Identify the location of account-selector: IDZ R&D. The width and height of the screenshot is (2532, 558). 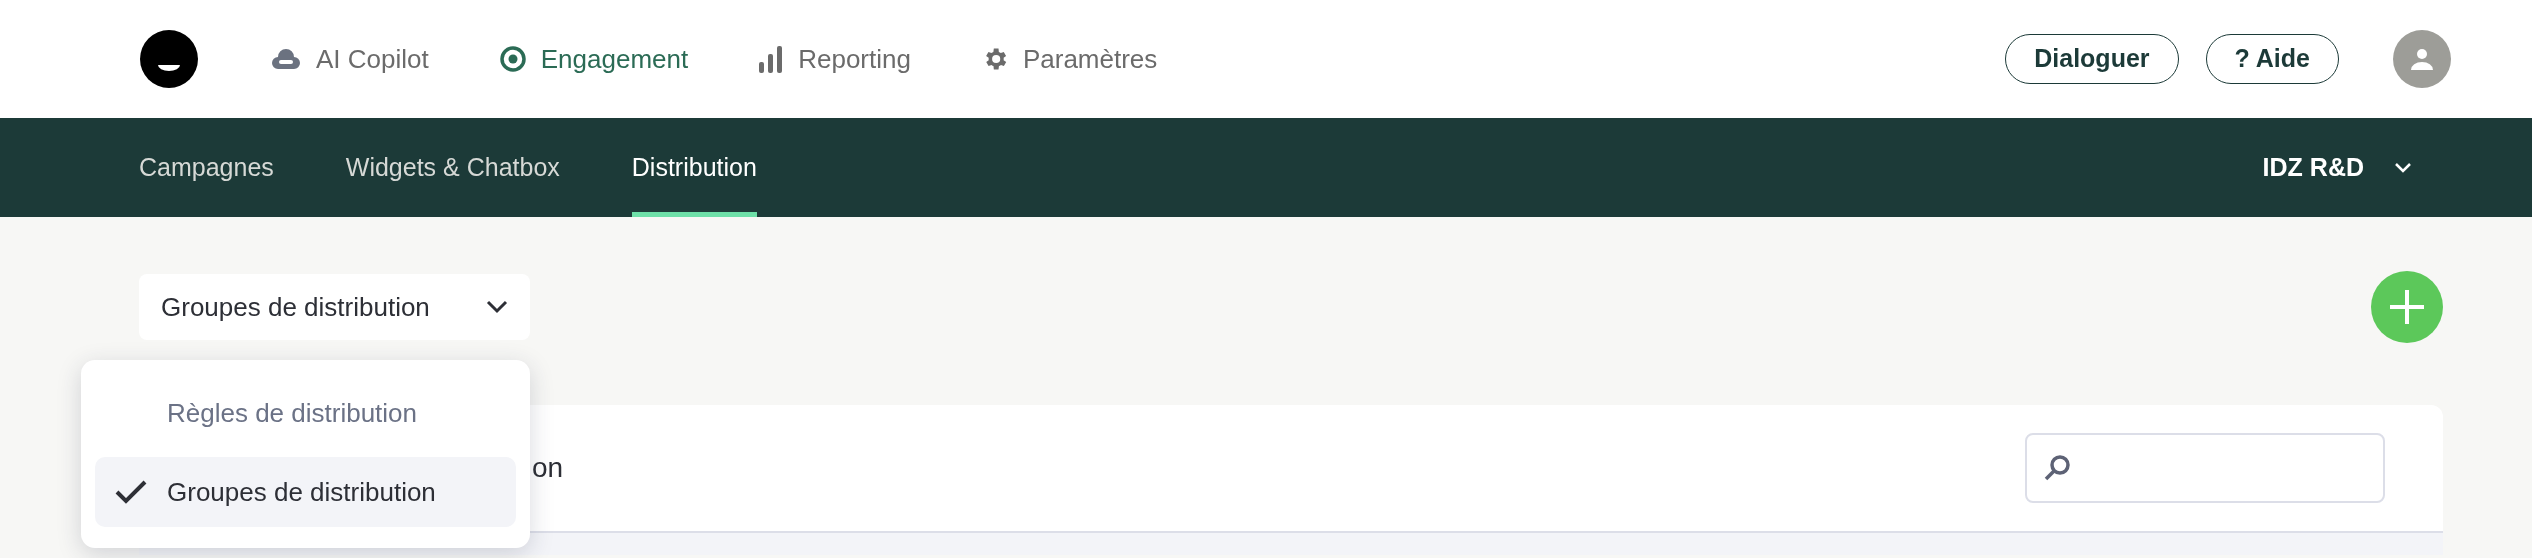
(2337, 167).